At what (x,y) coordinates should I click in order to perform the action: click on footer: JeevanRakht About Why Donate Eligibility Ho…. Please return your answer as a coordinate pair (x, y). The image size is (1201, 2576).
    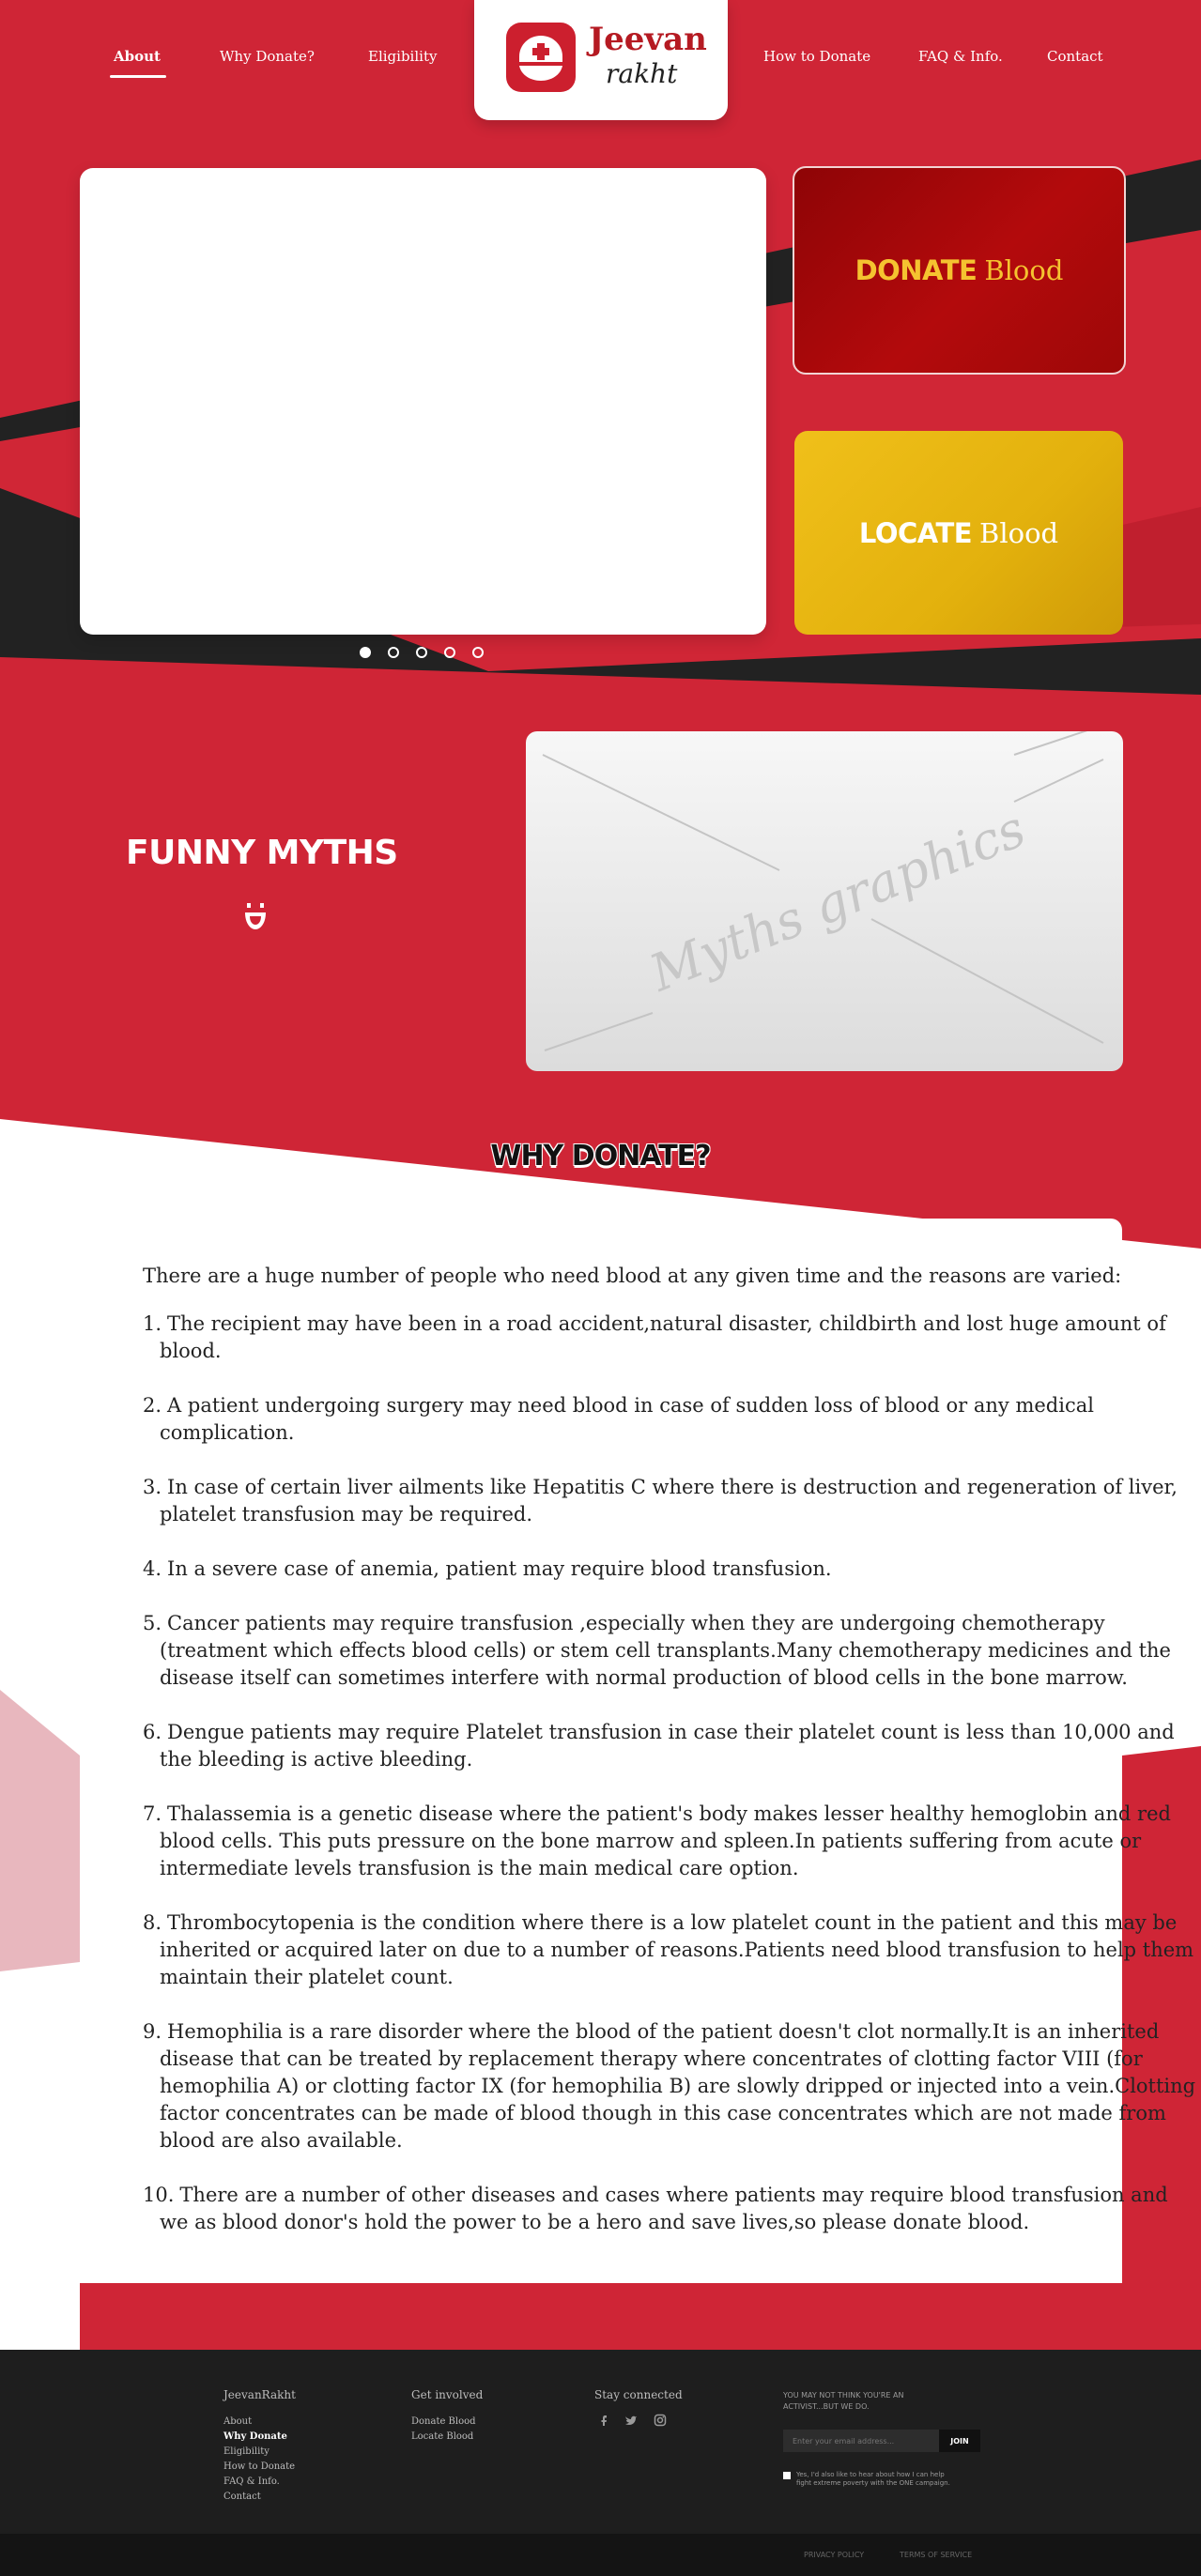
    Looking at the image, I should click on (600, 2442).